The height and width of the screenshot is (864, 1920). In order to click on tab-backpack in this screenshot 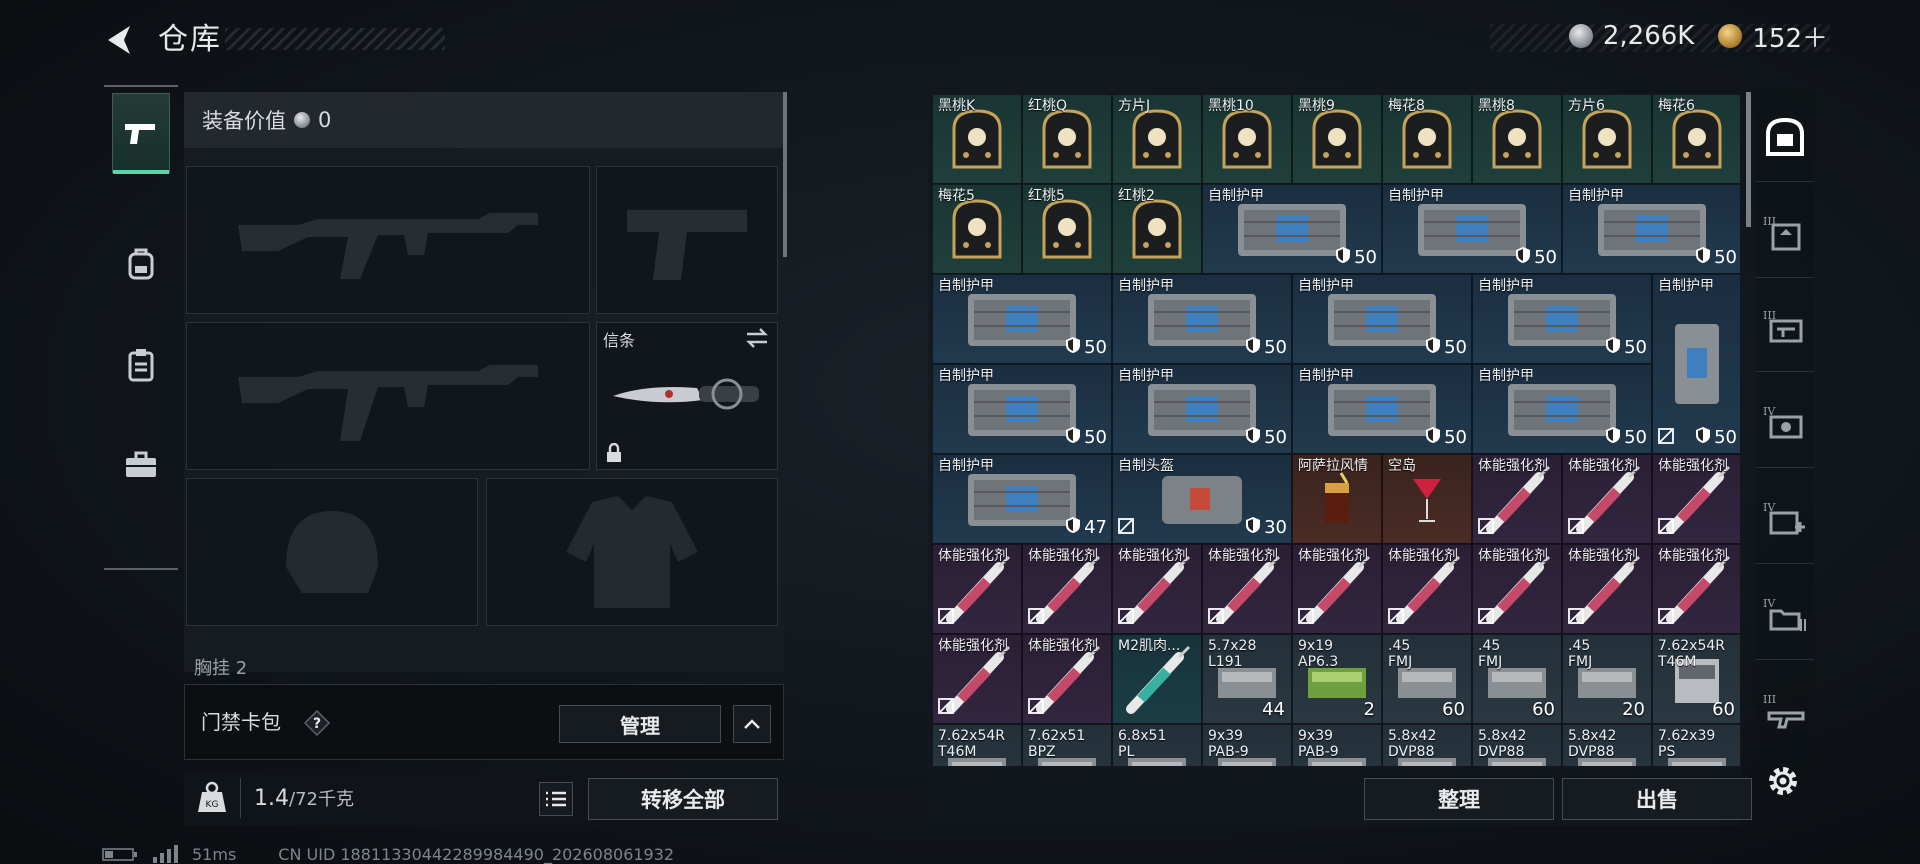, I will do `click(141, 265)`.